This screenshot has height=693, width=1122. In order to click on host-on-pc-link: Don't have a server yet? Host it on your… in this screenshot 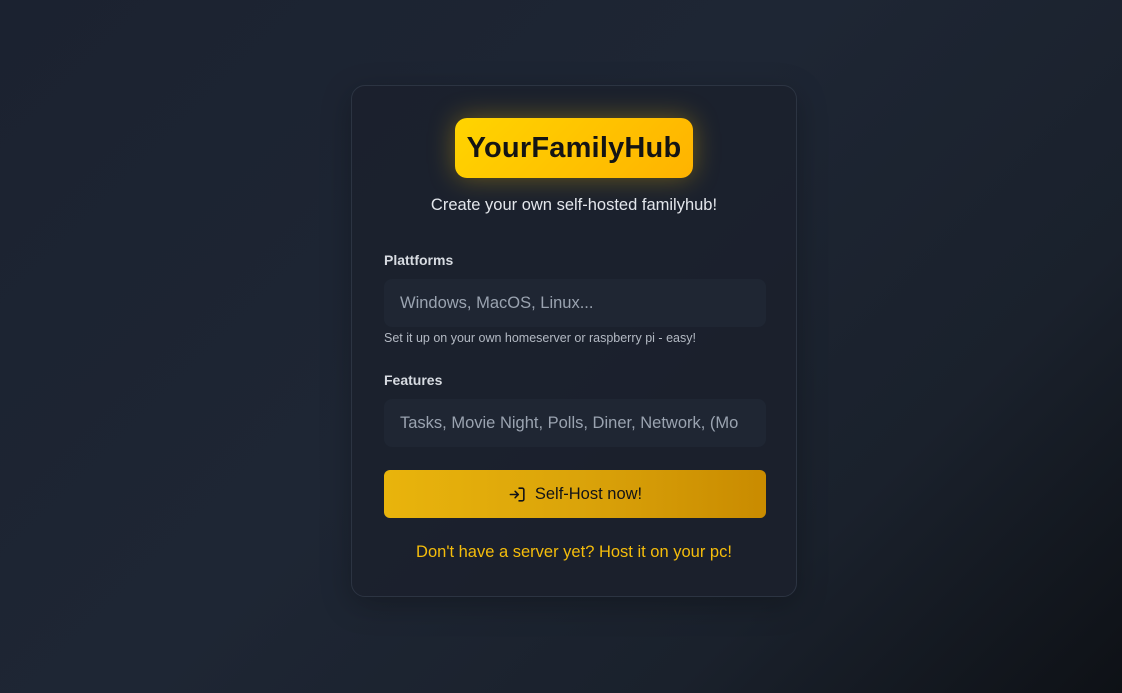, I will do `click(574, 552)`.